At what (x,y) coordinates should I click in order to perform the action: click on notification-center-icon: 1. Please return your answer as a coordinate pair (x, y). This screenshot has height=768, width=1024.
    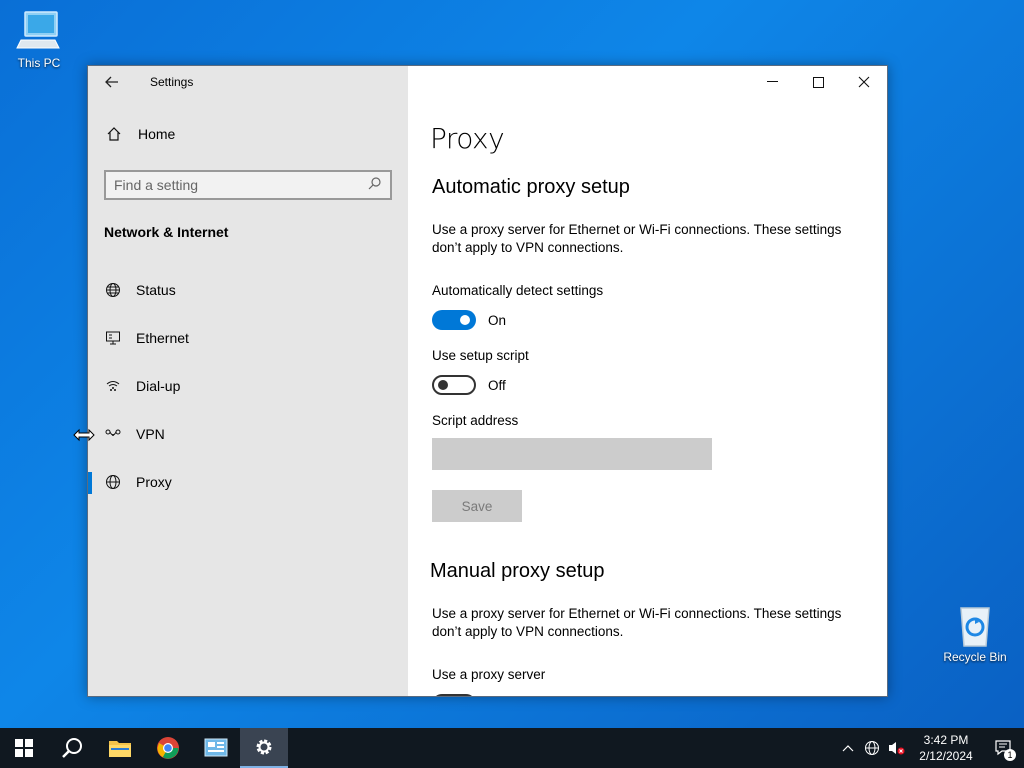
    Looking at the image, I should click on (1004, 750).